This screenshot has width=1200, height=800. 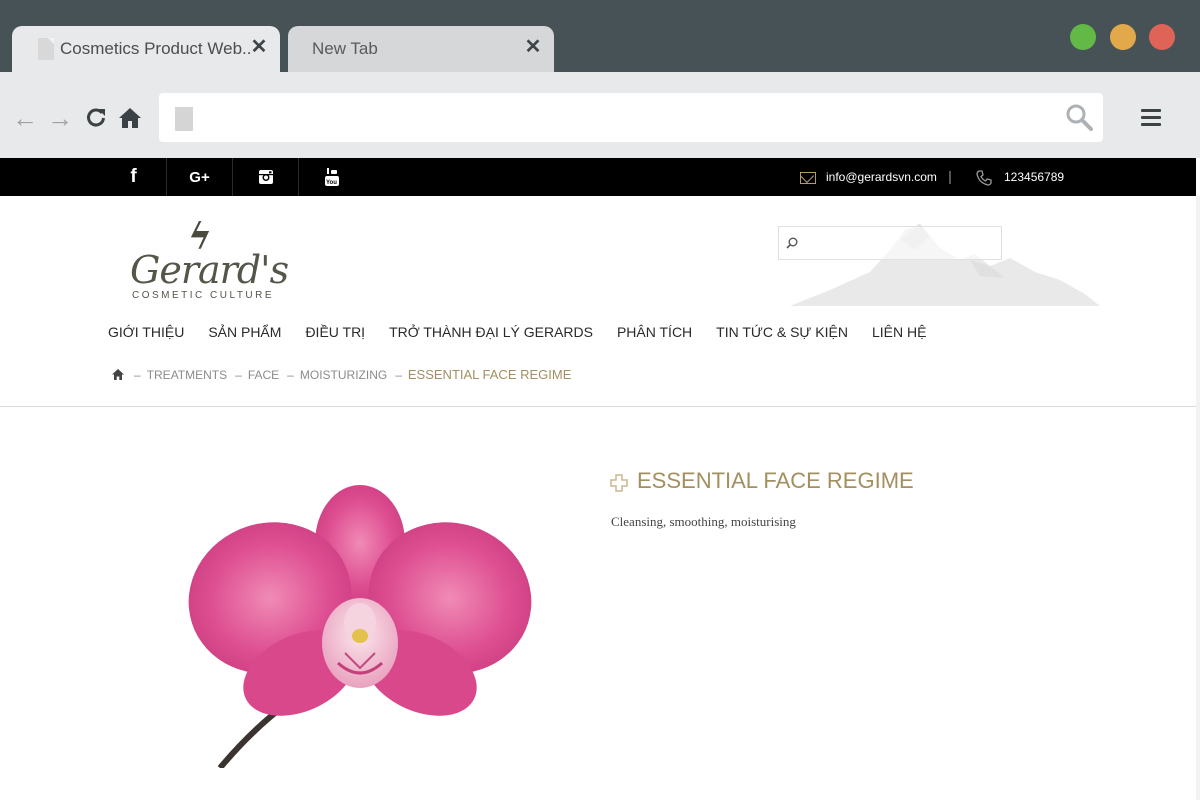 I want to click on nav-item-treatments: ĐIỀU TRỊ, so click(x=335, y=332).